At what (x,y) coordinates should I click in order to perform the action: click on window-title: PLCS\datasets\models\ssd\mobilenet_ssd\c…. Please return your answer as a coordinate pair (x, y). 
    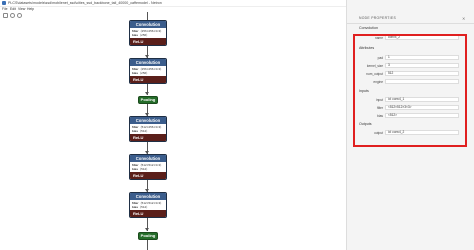
    Looking at the image, I should click on (85, 3).